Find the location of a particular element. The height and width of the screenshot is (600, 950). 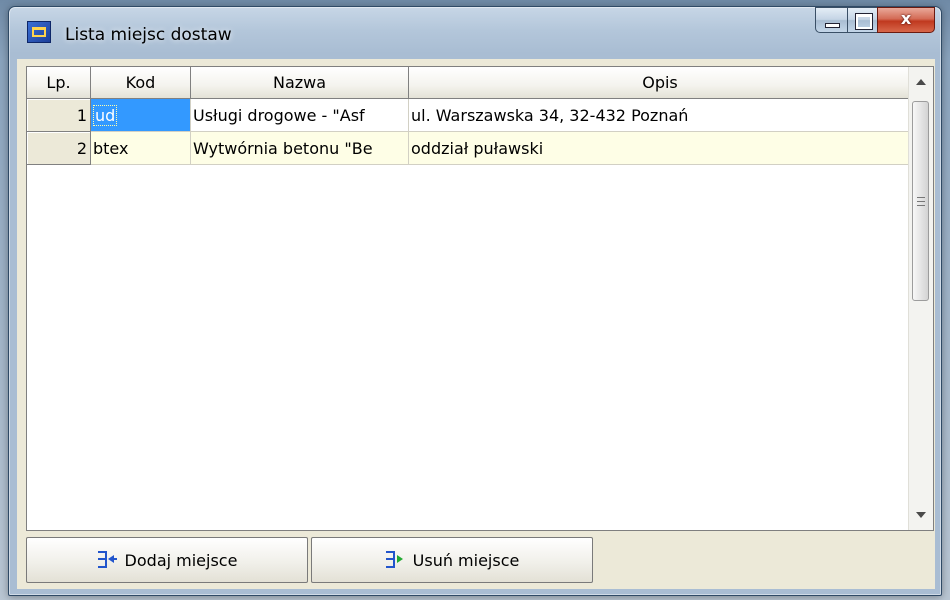

maximize-button is located at coordinates (862, 20).